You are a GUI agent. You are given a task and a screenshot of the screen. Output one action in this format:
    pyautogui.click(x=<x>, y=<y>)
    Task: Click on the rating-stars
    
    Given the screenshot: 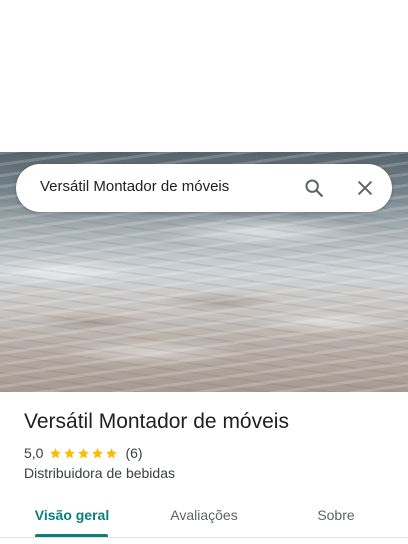 What is the action you would take?
    pyautogui.click(x=84, y=453)
    